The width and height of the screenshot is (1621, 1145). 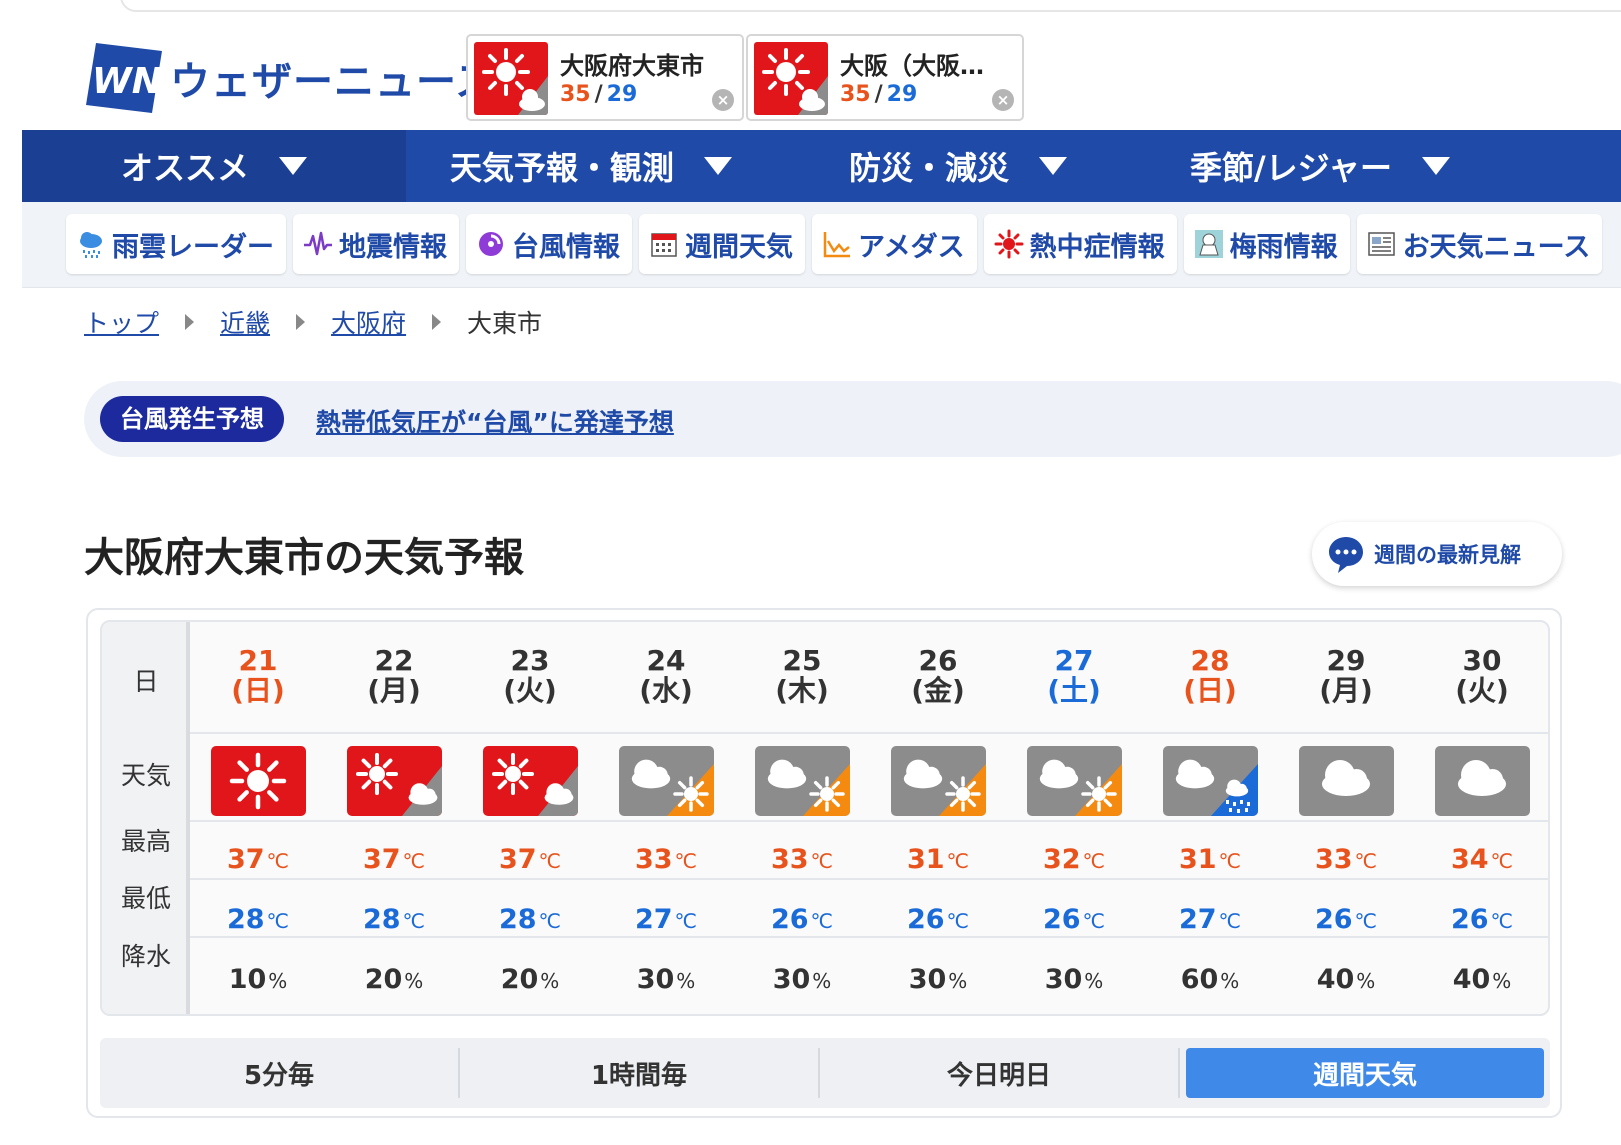 I want to click on tab-weekly: 週間天気, so click(x=1365, y=1073).